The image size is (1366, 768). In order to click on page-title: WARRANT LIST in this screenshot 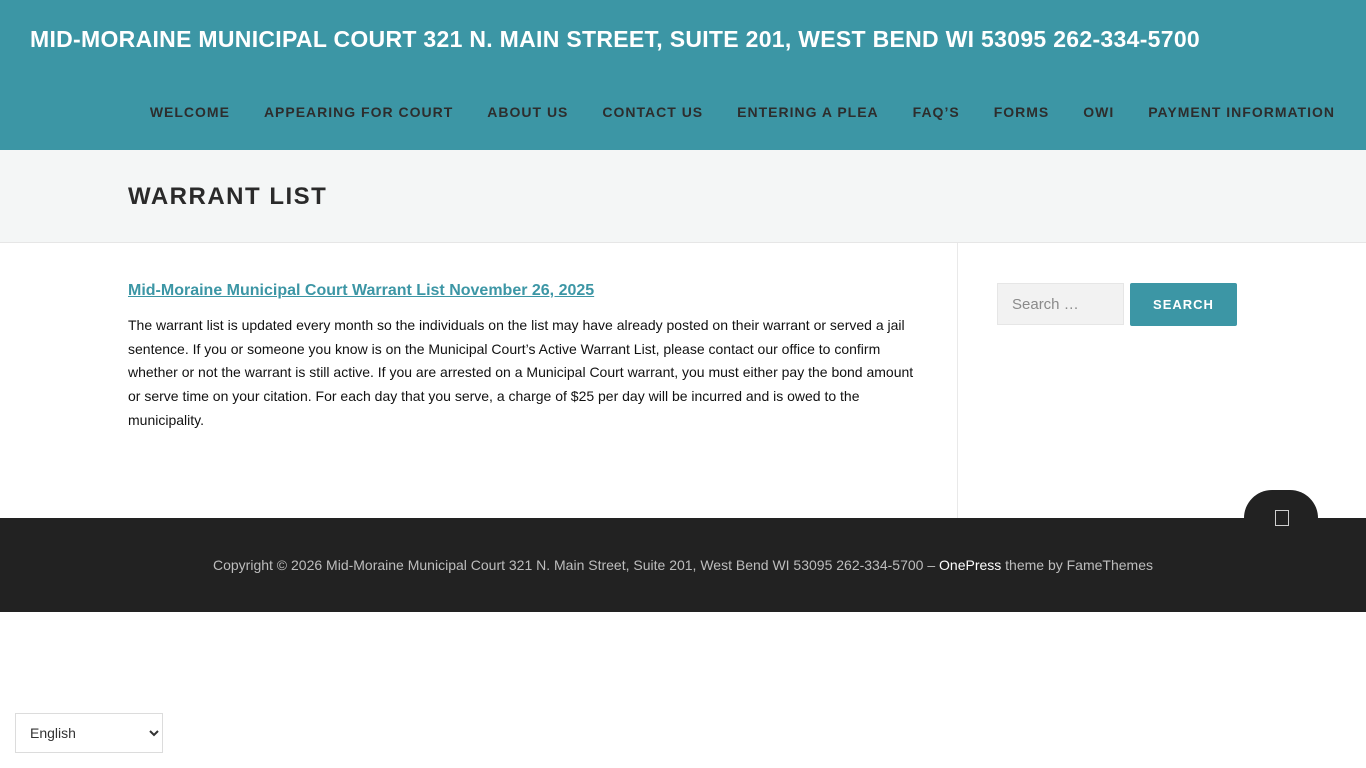, I will do `click(228, 196)`.